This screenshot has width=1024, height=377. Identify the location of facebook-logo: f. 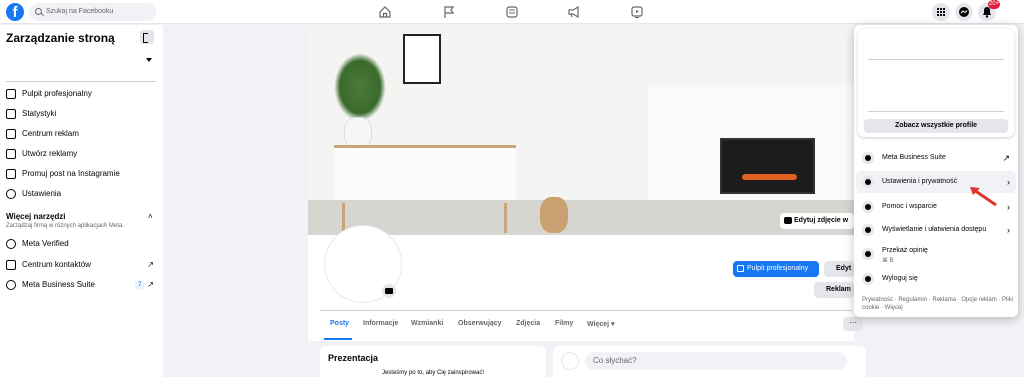
(15, 12).